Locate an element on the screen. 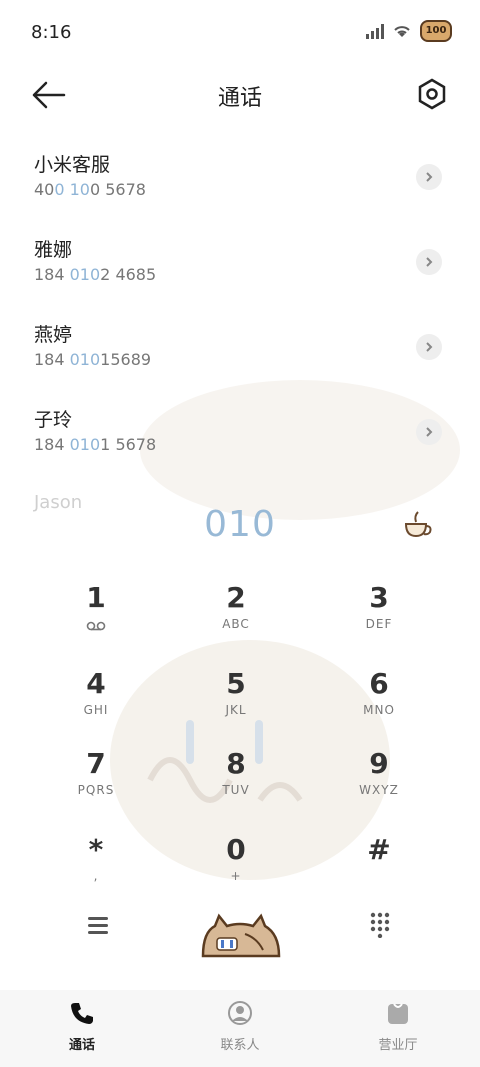 Image resolution: width=480 pixels, height=1067 pixels. nav-tab-contacts: 联系人 is located at coordinates (240, 1026).